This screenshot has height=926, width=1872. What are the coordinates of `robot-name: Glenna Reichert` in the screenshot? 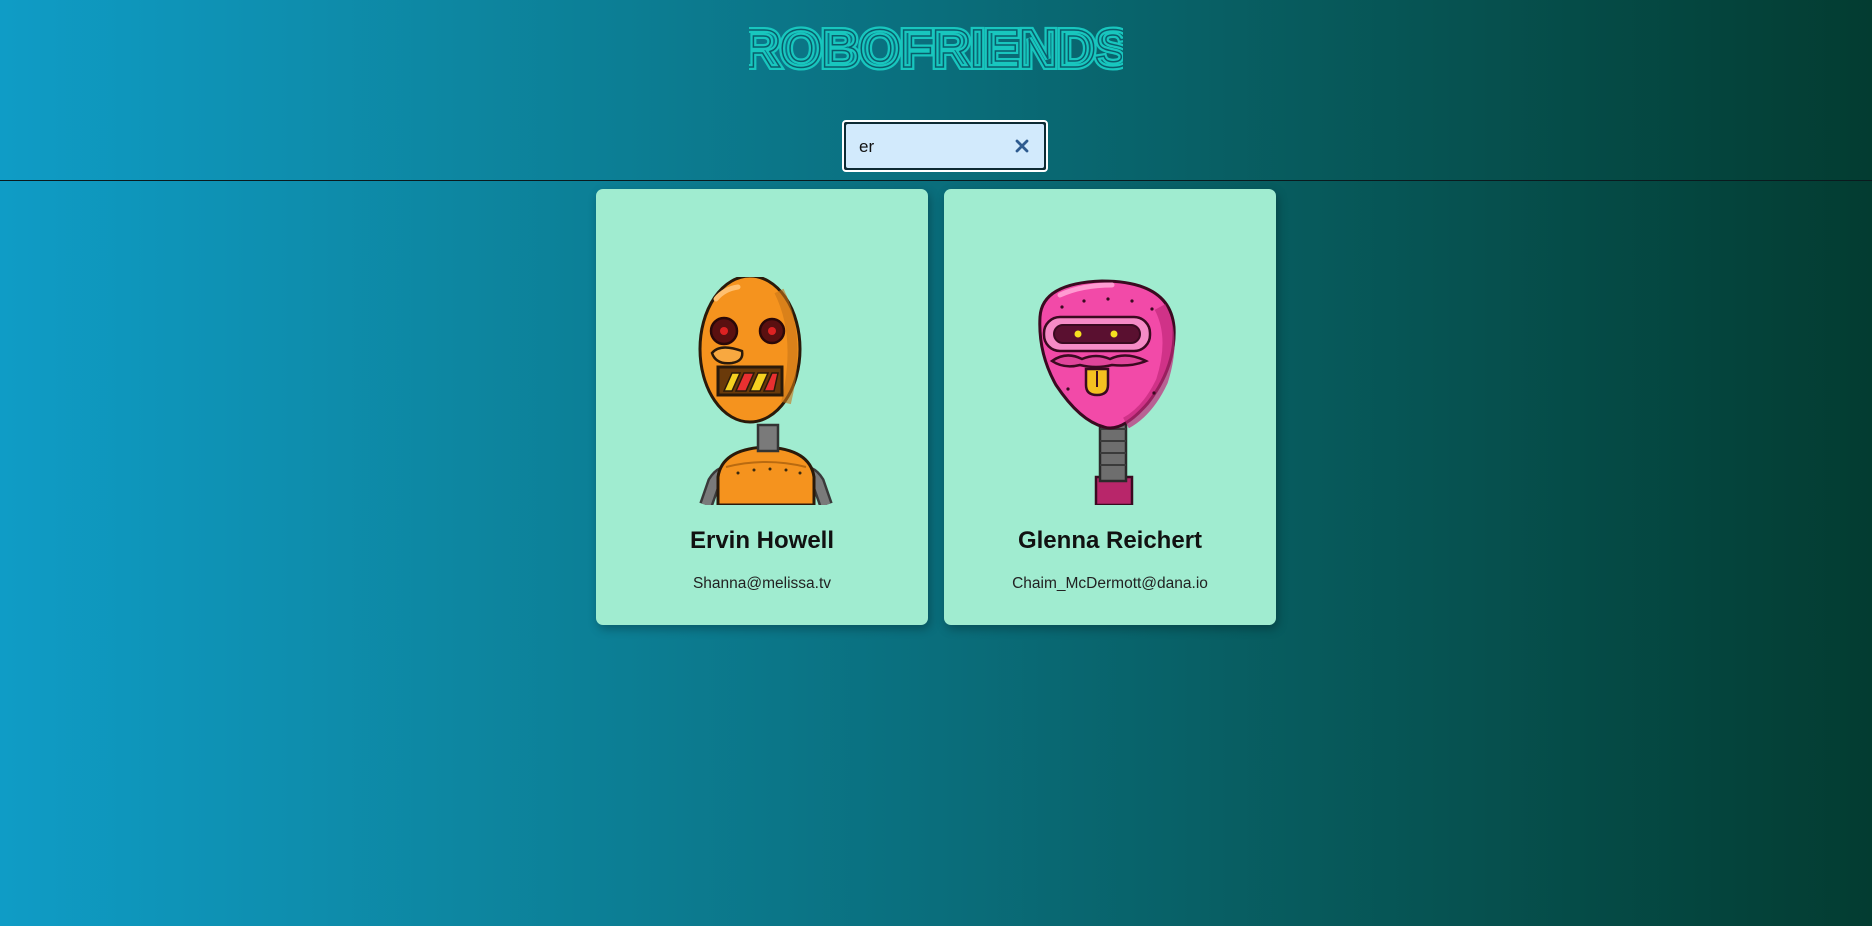 It's located at (1110, 540).